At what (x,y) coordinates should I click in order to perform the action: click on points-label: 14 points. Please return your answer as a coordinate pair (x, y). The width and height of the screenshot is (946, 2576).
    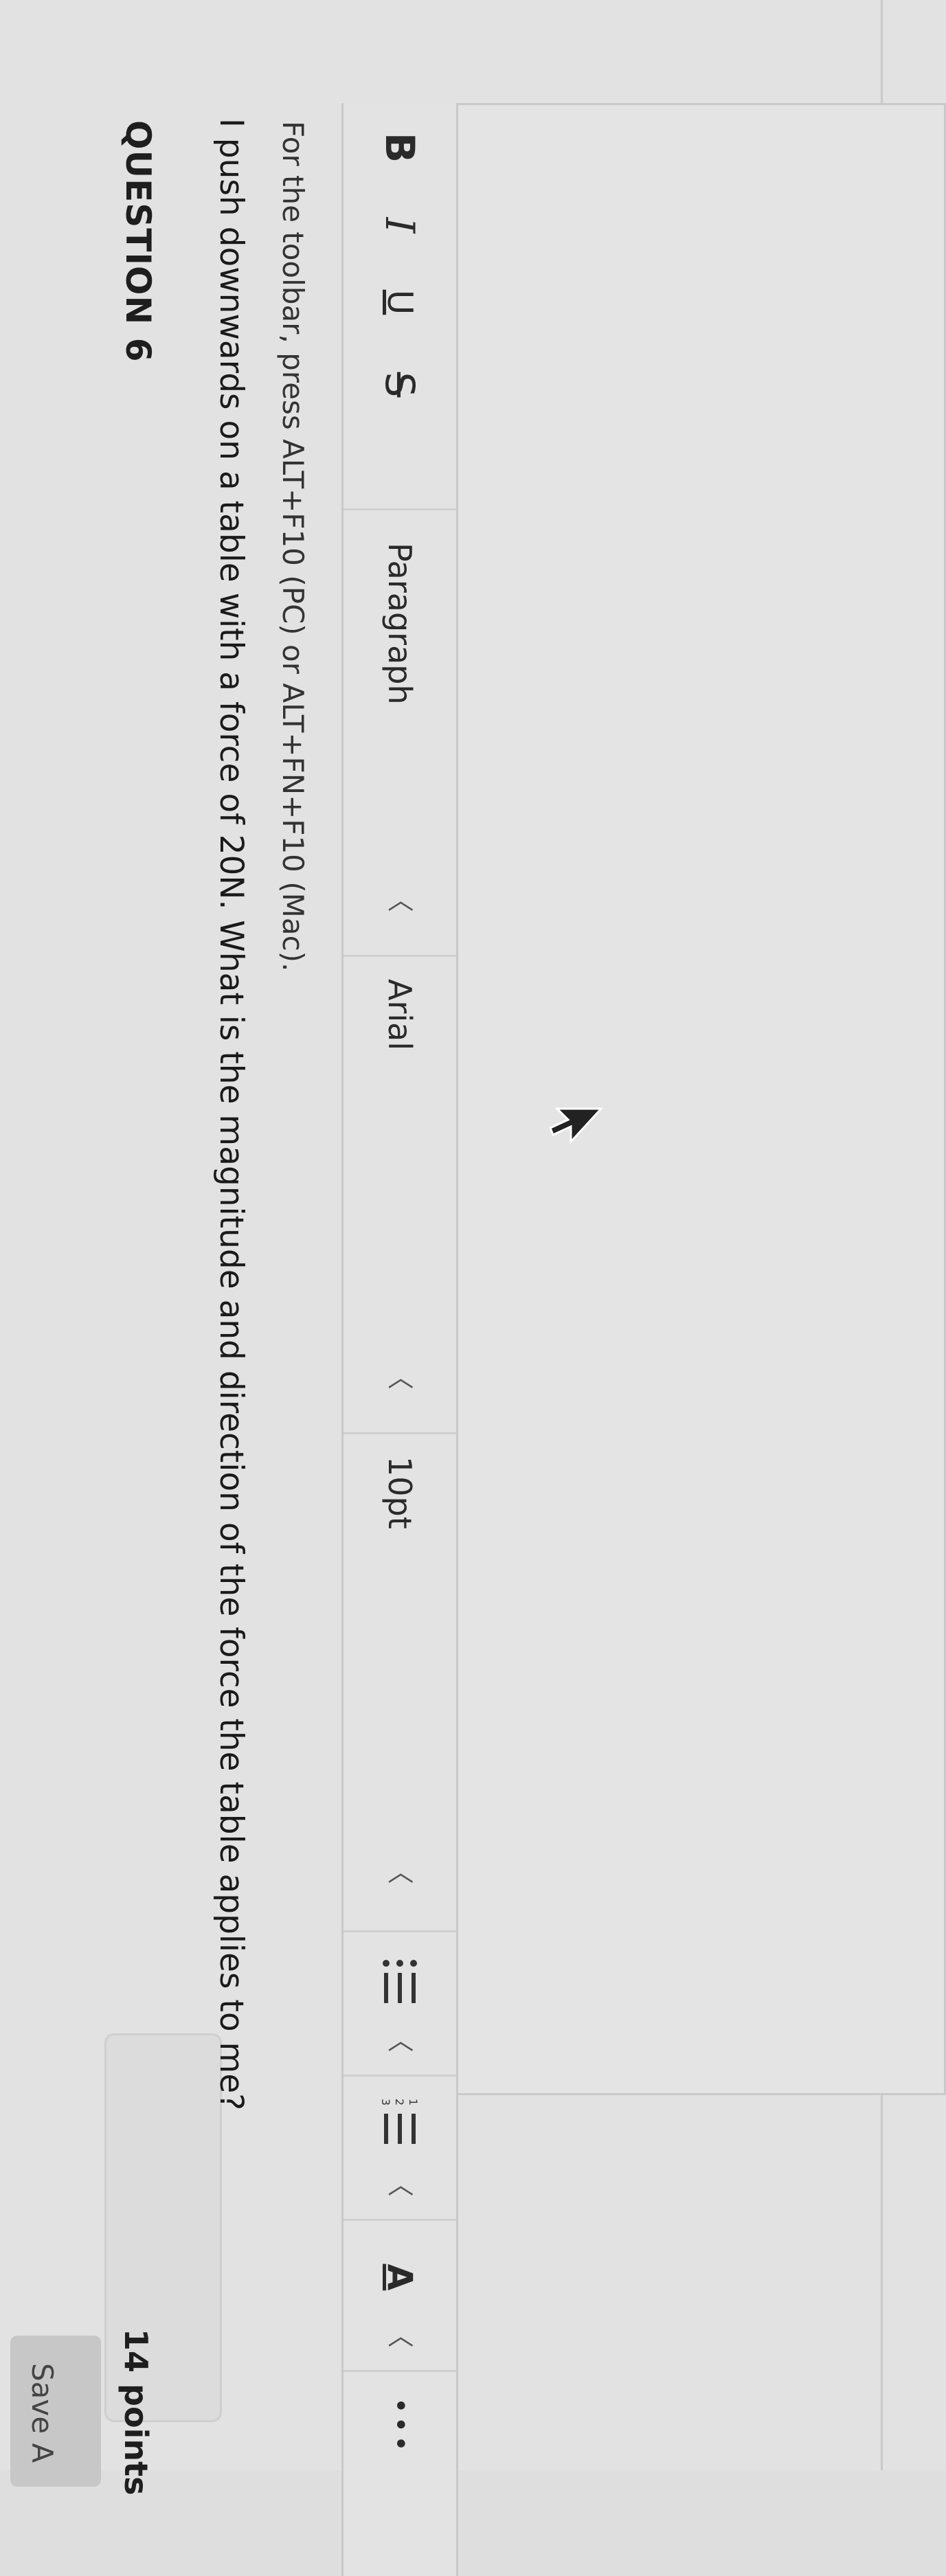
    Looking at the image, I should click on (136, 2412).